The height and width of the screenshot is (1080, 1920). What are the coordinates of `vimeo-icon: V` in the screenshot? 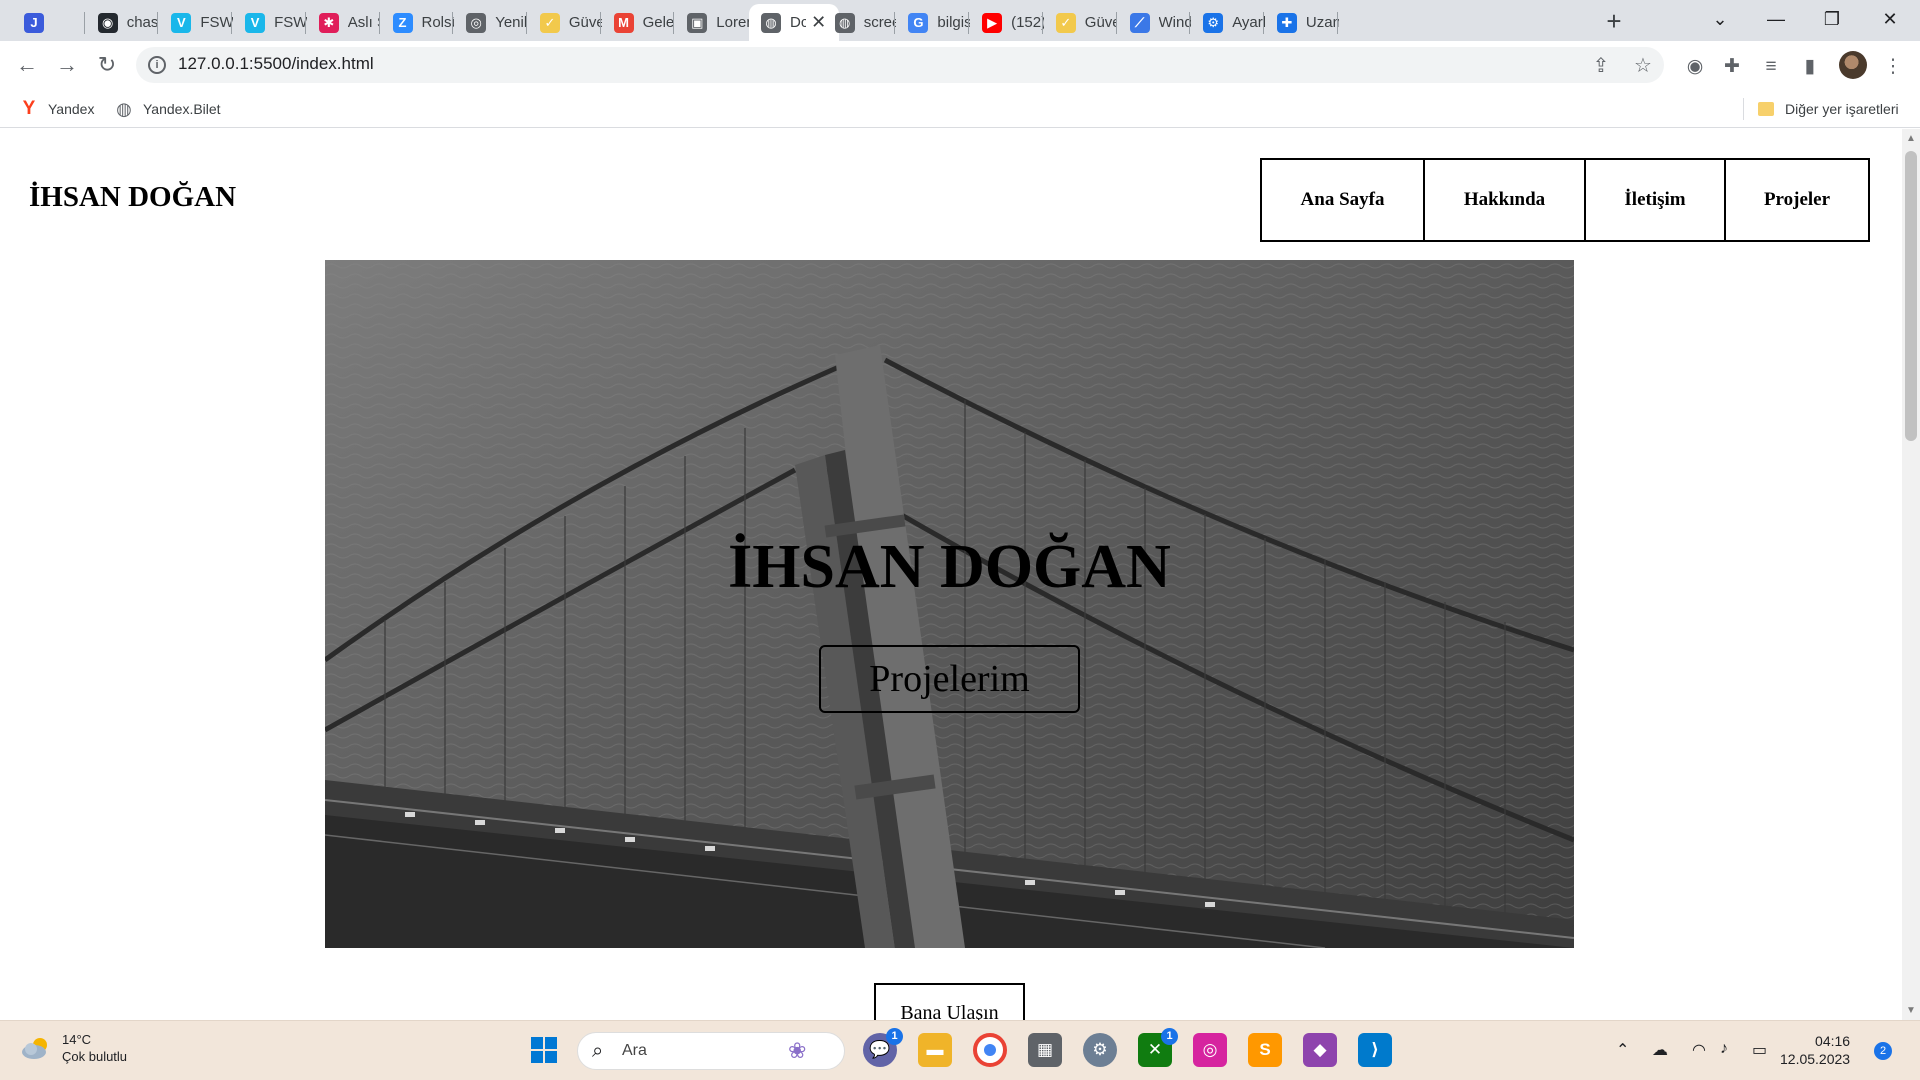 It's located at (181, 22).